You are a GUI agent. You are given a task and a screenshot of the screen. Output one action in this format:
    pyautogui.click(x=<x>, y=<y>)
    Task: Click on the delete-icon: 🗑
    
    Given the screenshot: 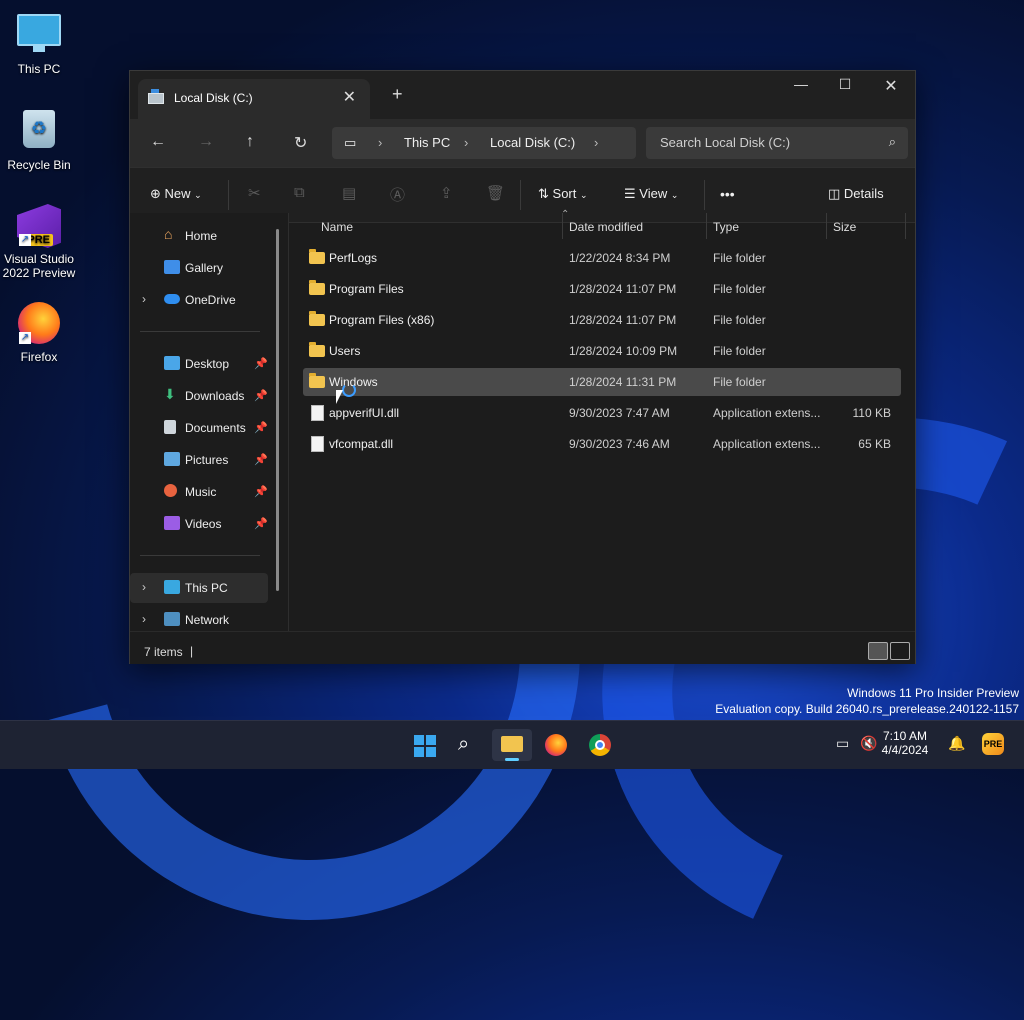 What is the action you would take?
    pyautogui.click(x=495, y=193)
    